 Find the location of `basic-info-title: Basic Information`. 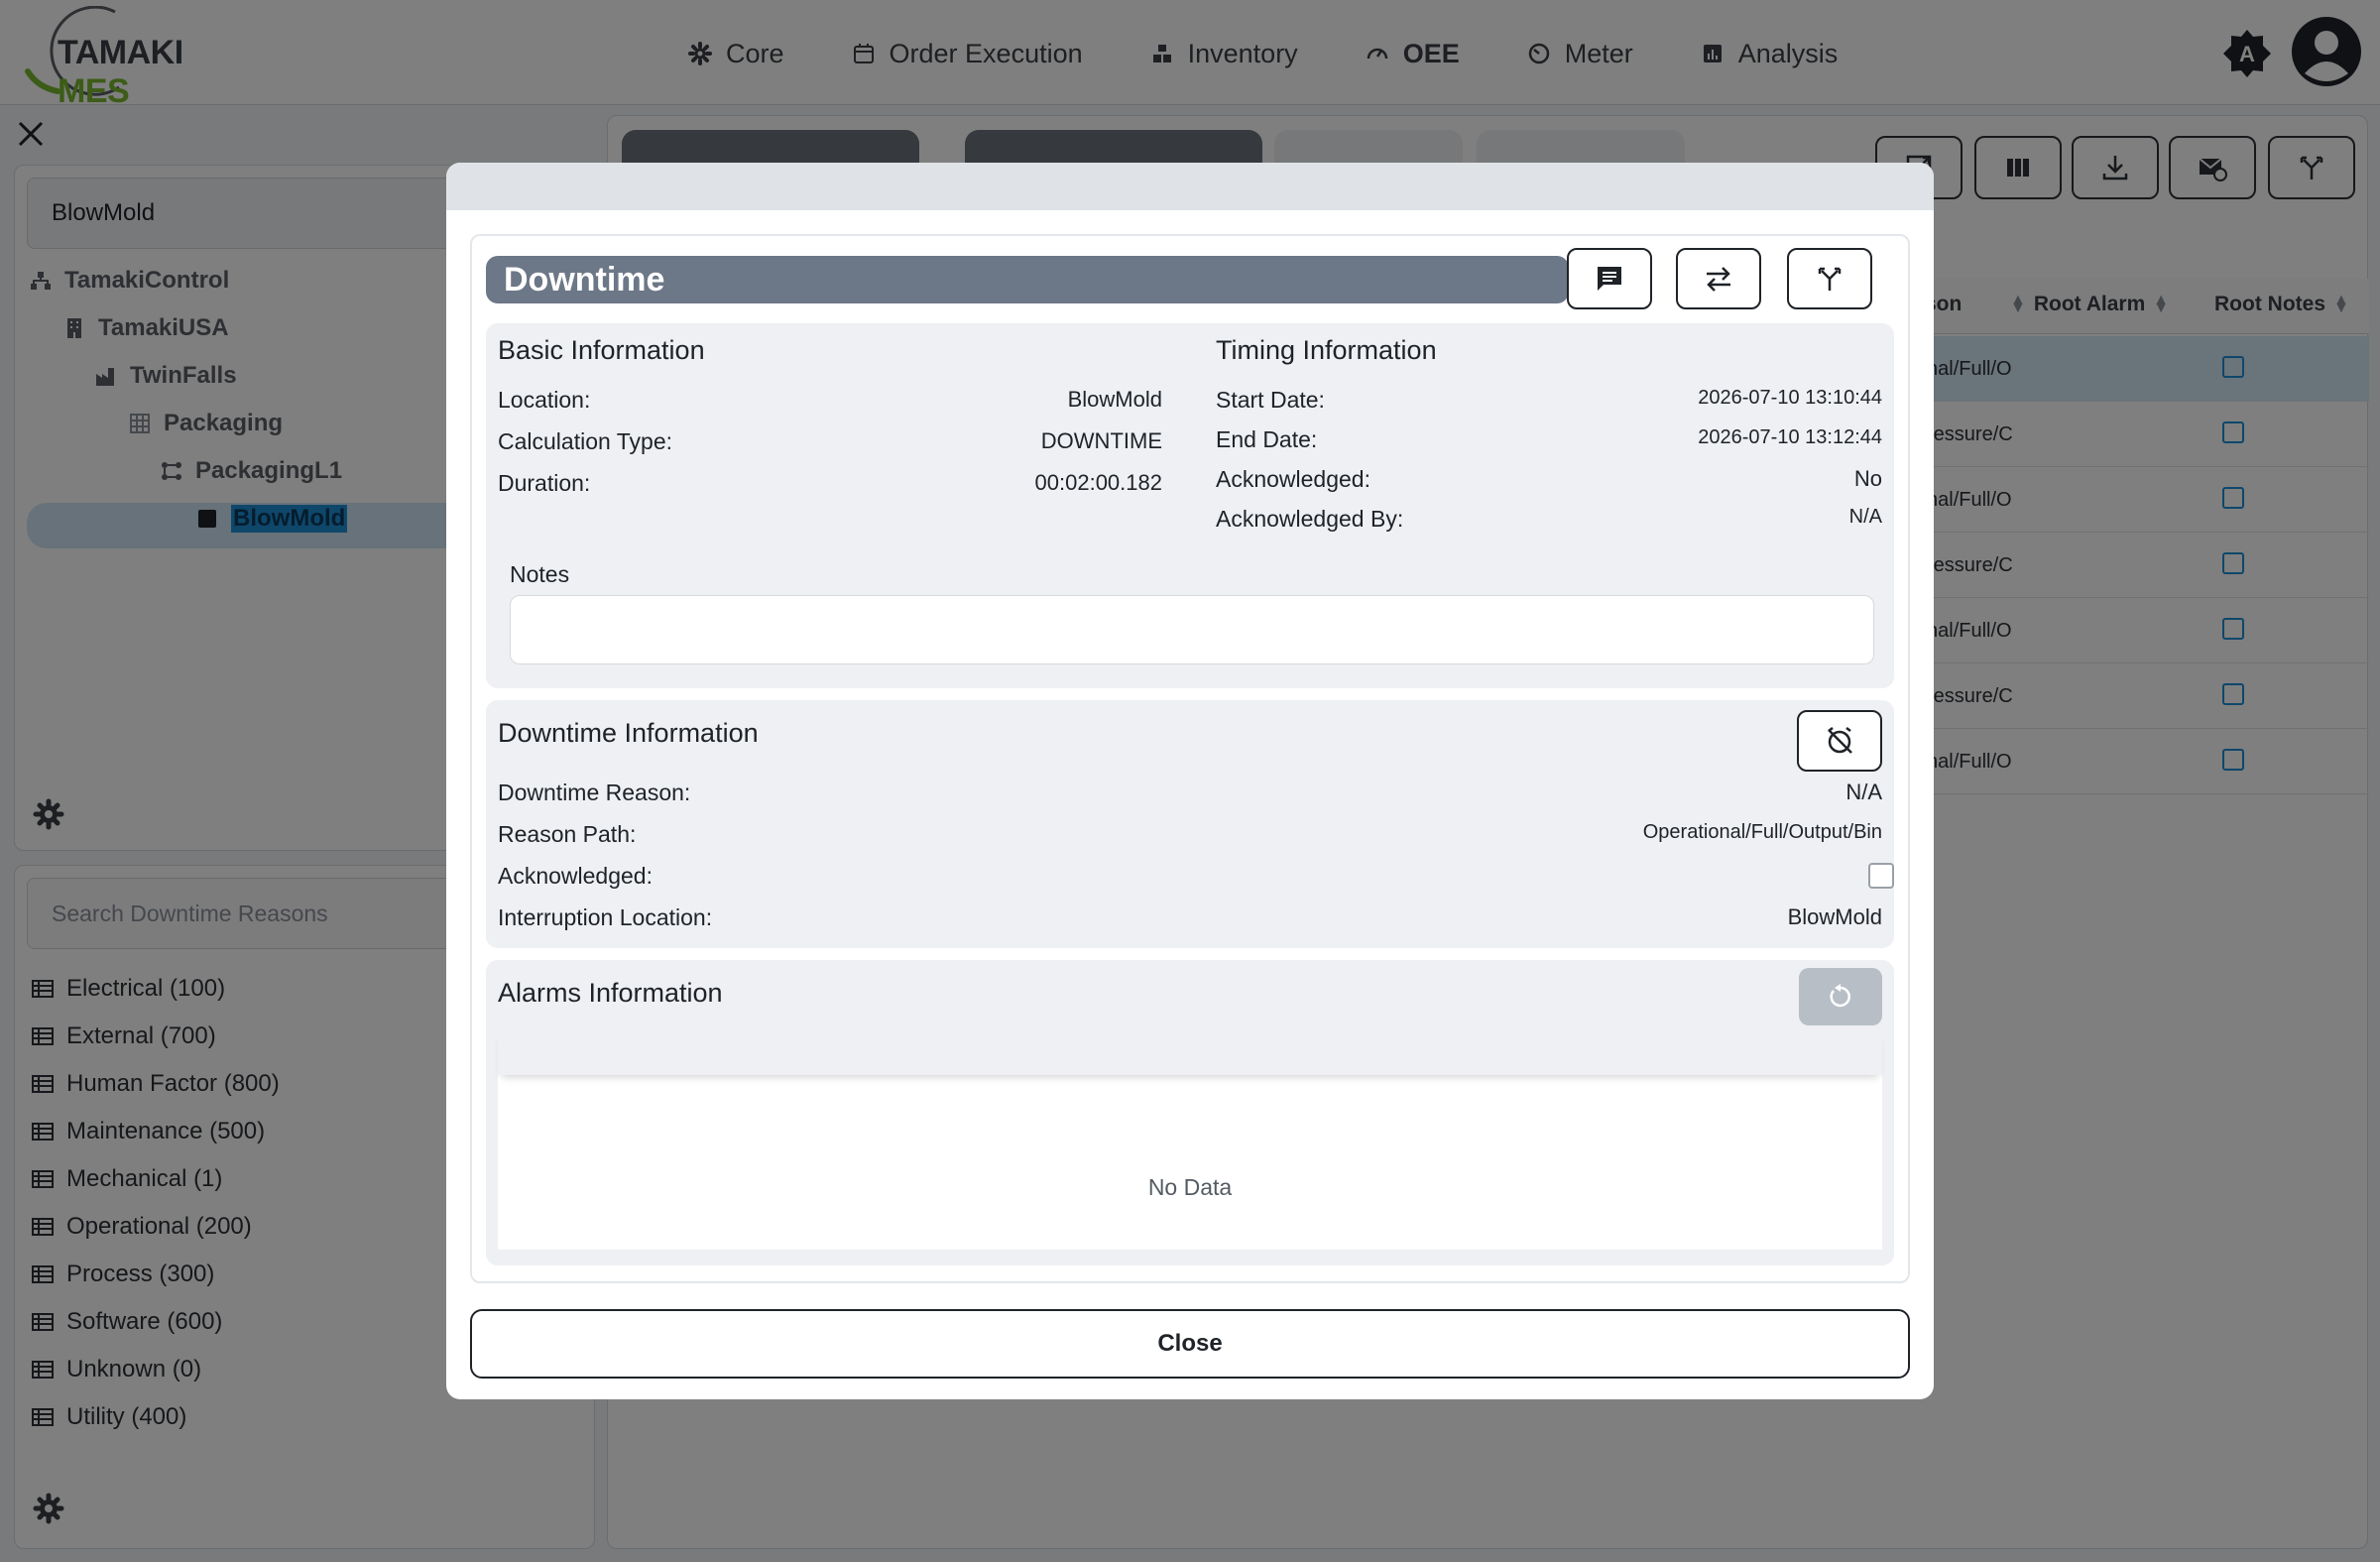

basic-info-title: Basic Information is located at coordinates (601, 350).